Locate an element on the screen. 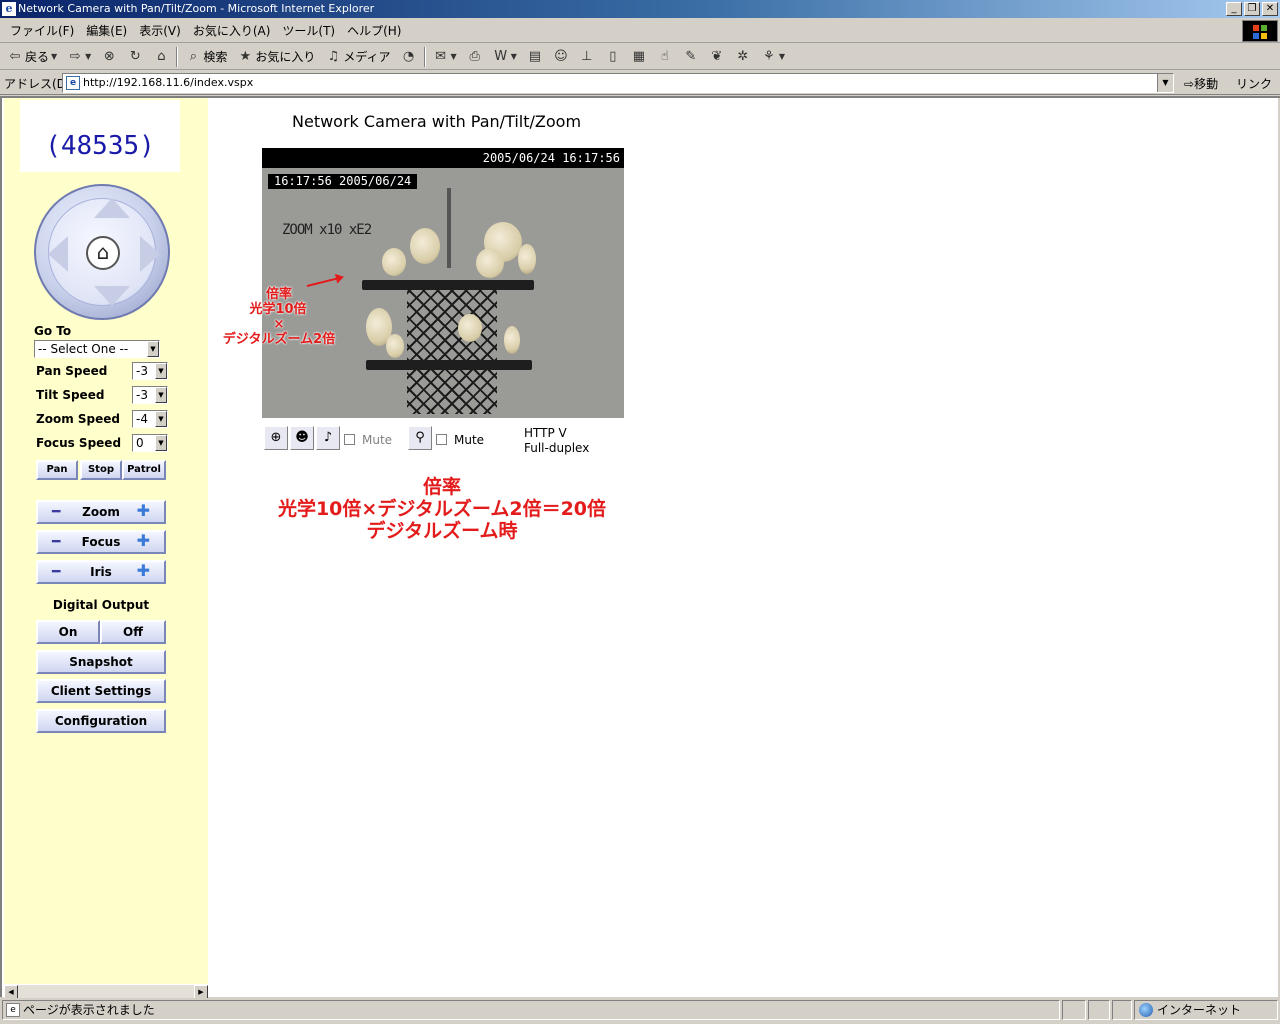  media-button: ♫ メディア is located at coordinates (357, 57).